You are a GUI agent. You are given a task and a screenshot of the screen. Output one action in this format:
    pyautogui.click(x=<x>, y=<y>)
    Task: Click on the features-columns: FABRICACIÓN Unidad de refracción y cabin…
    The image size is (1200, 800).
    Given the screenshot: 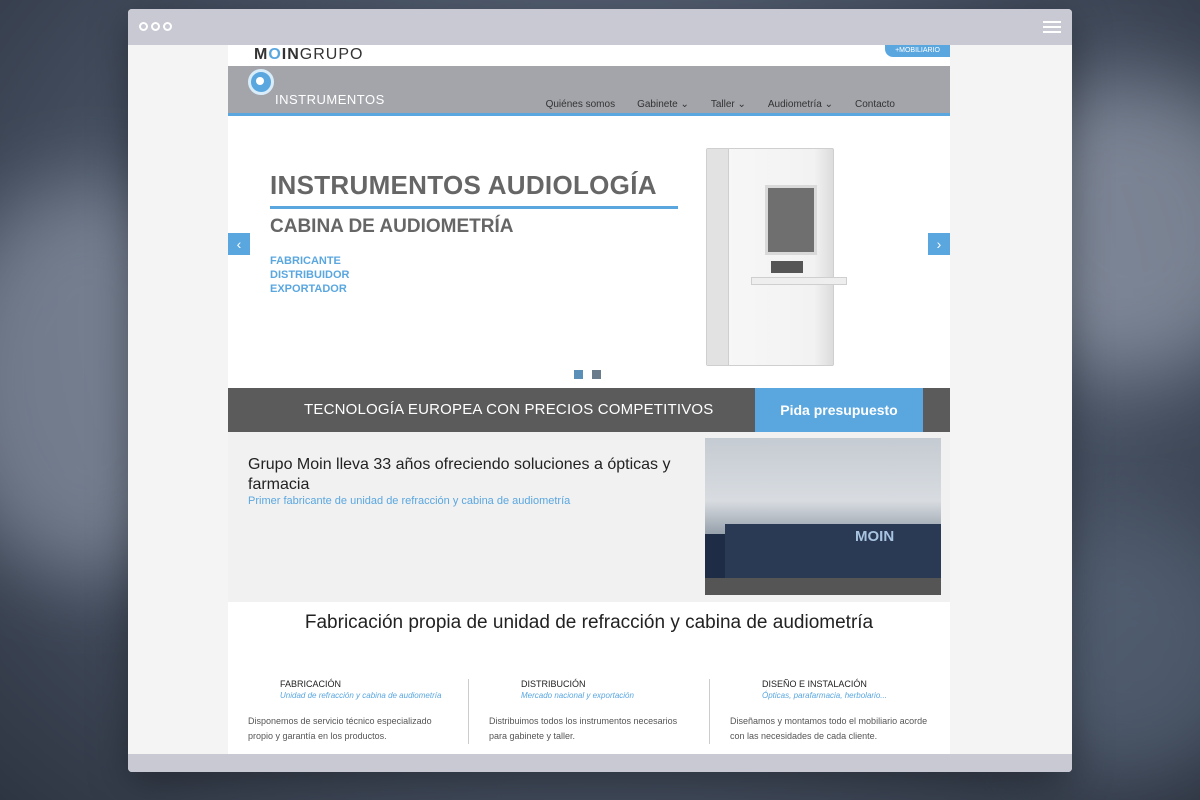 What is the action you would take?
    pyautogui.click(x=589, y=711)
    